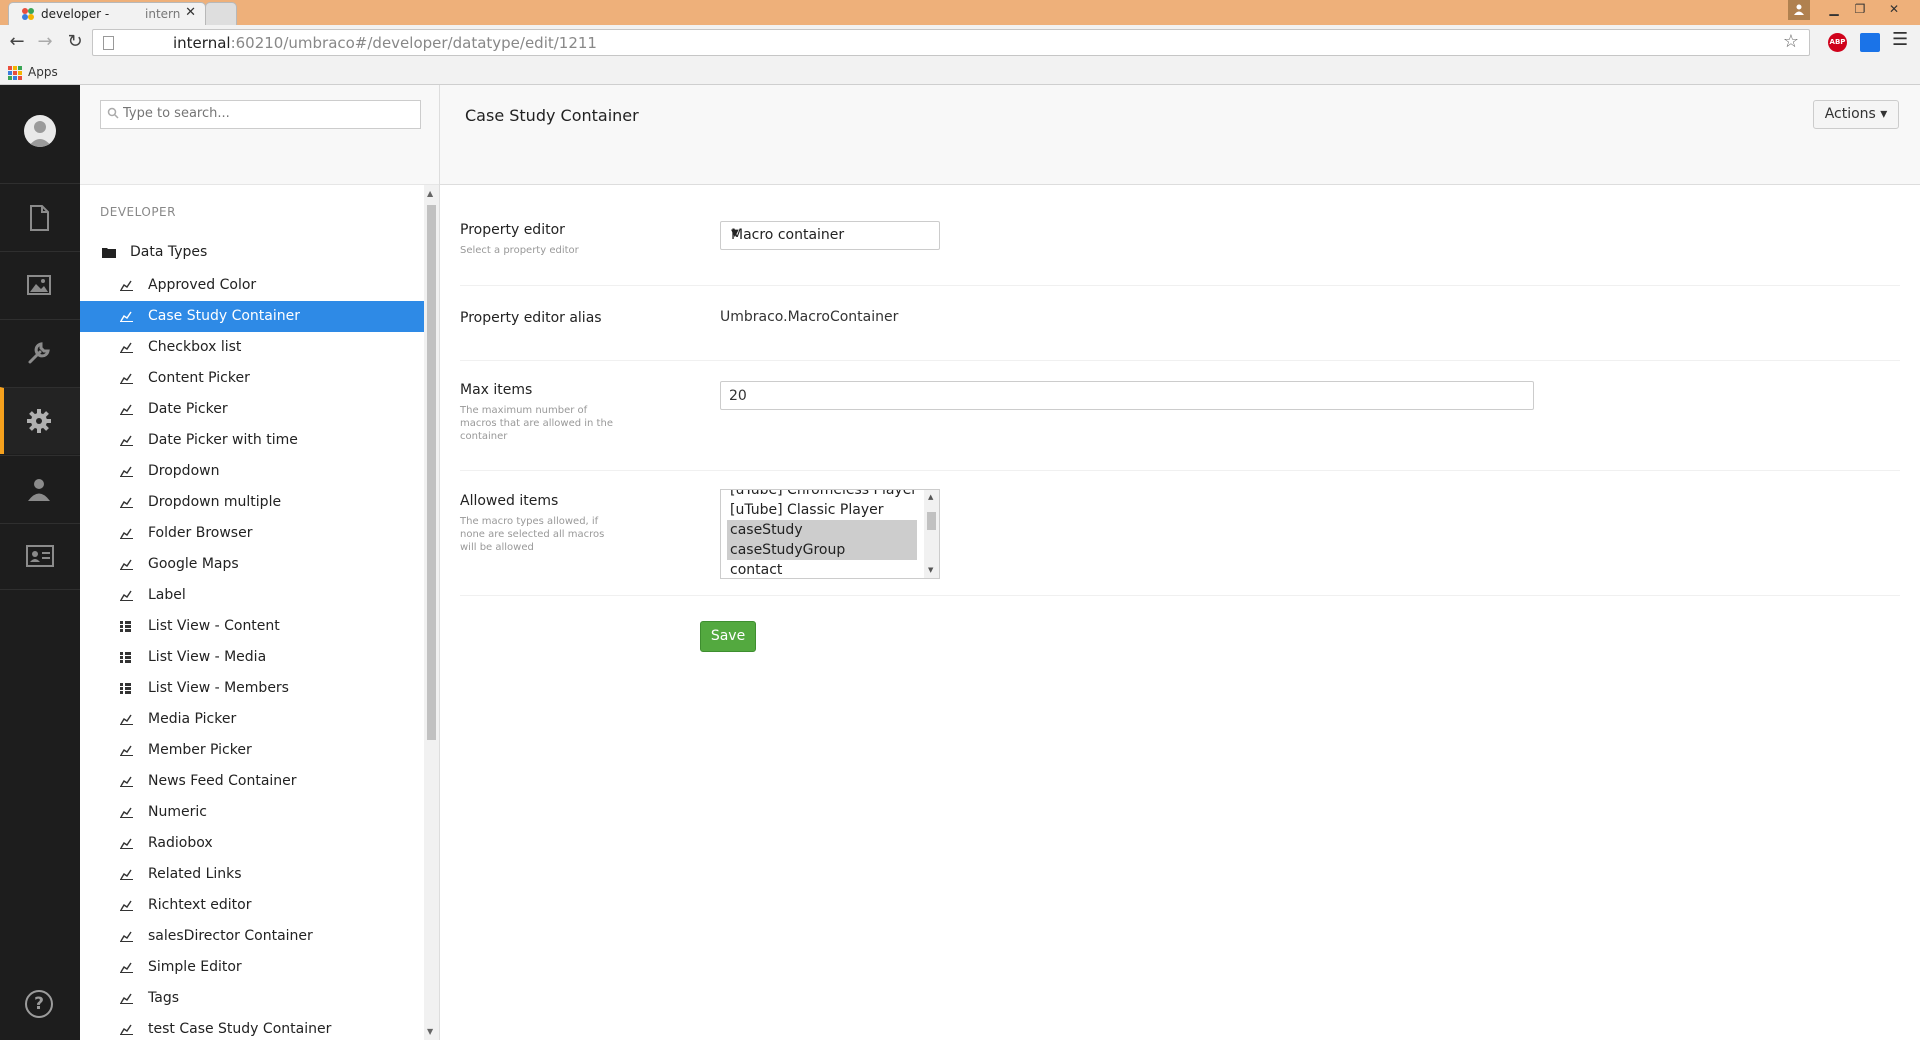 This screenshot has width=1920, height=1040. Describe the element at coordinates (1870, 42) in the screenshot. I see `cast-extension-icon` at that location.